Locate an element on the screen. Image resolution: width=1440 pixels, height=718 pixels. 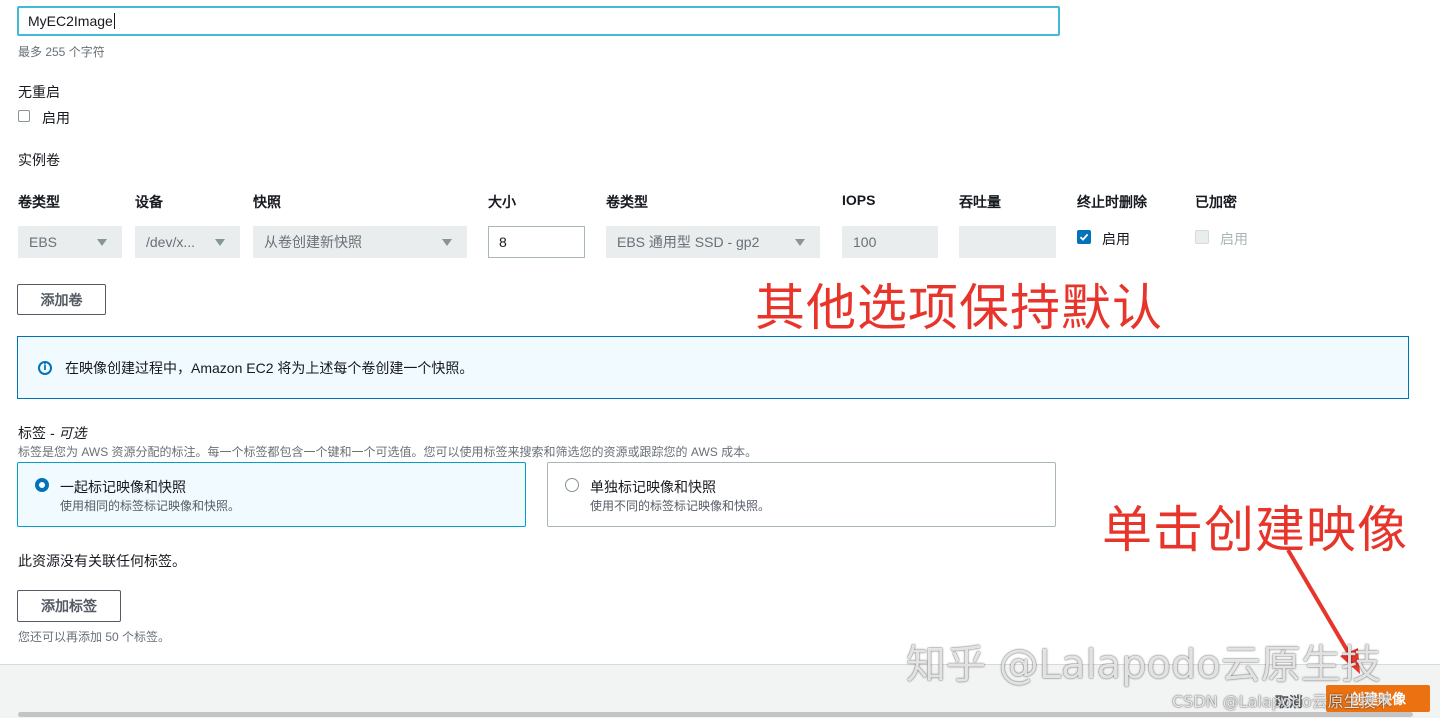
tag-separate-title: 单独标记映像和快照 is located at coordinates (653, 487).